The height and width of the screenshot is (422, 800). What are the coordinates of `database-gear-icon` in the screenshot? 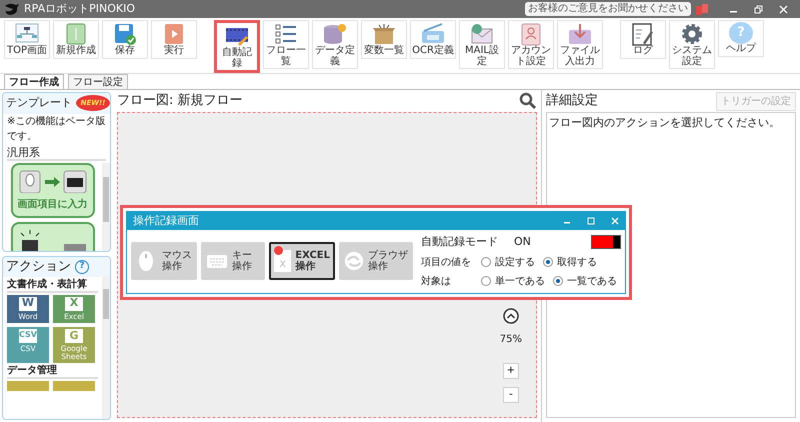 It's located at (335, 34).